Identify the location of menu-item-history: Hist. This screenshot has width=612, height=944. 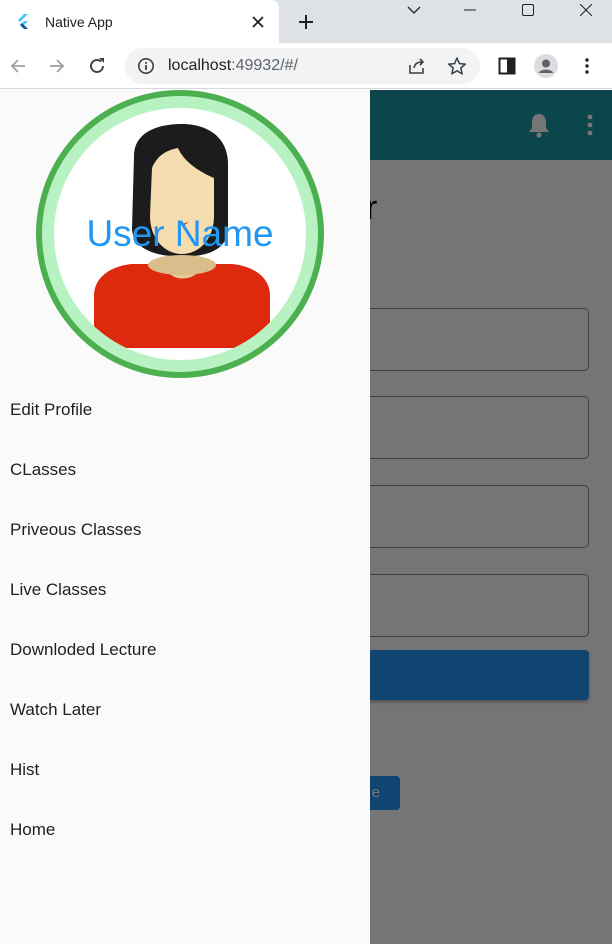
(185, 770).